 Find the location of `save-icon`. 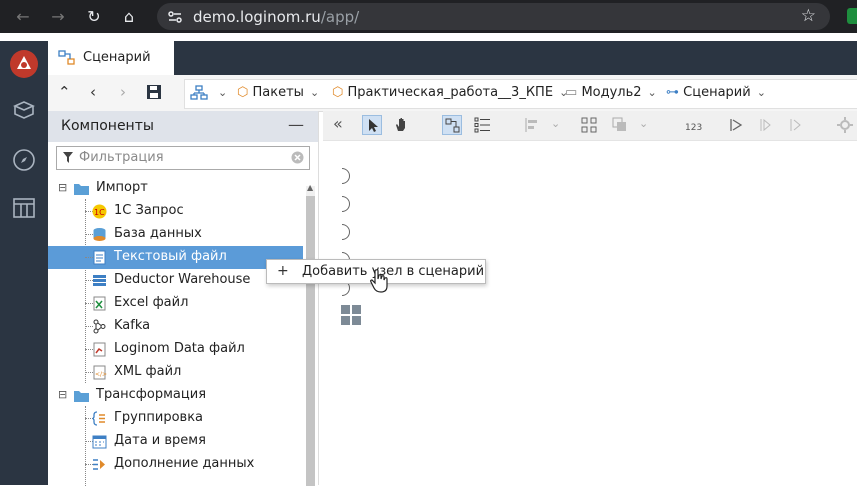

save-icon is located at coordinates (154, 92).